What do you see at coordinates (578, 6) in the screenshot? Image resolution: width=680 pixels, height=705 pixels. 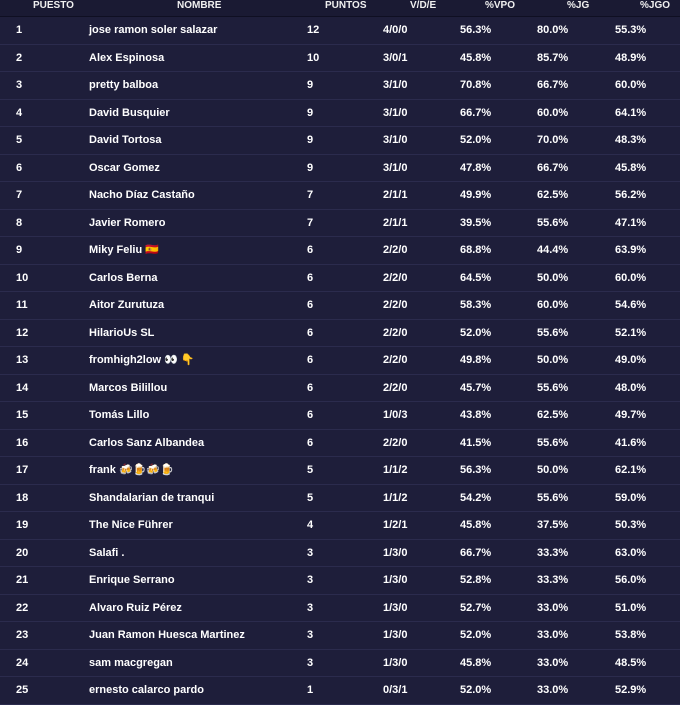 I see `header-jg: %JG` at bounding box center [578, 6].